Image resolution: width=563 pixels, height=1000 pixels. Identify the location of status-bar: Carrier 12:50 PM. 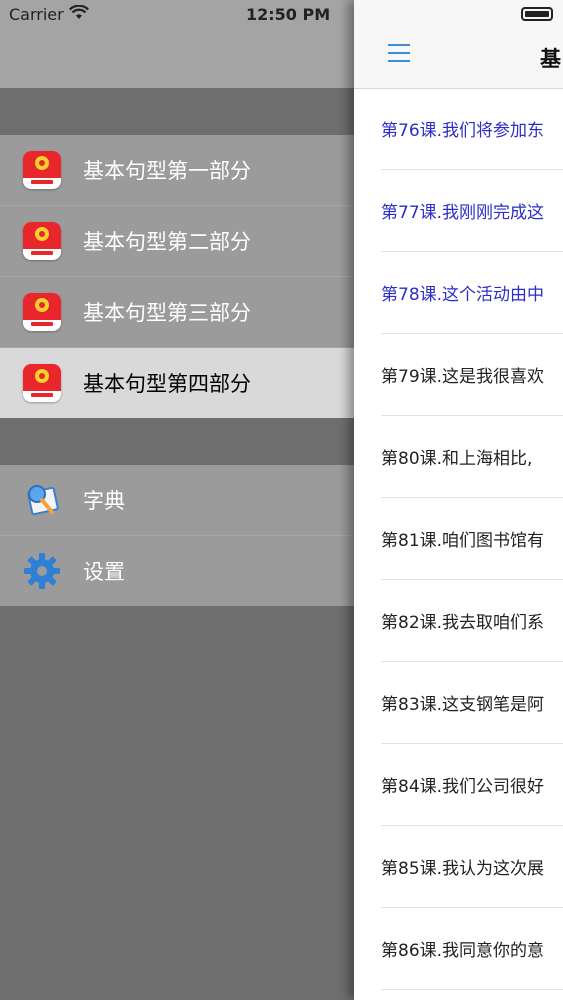
(281, 15).